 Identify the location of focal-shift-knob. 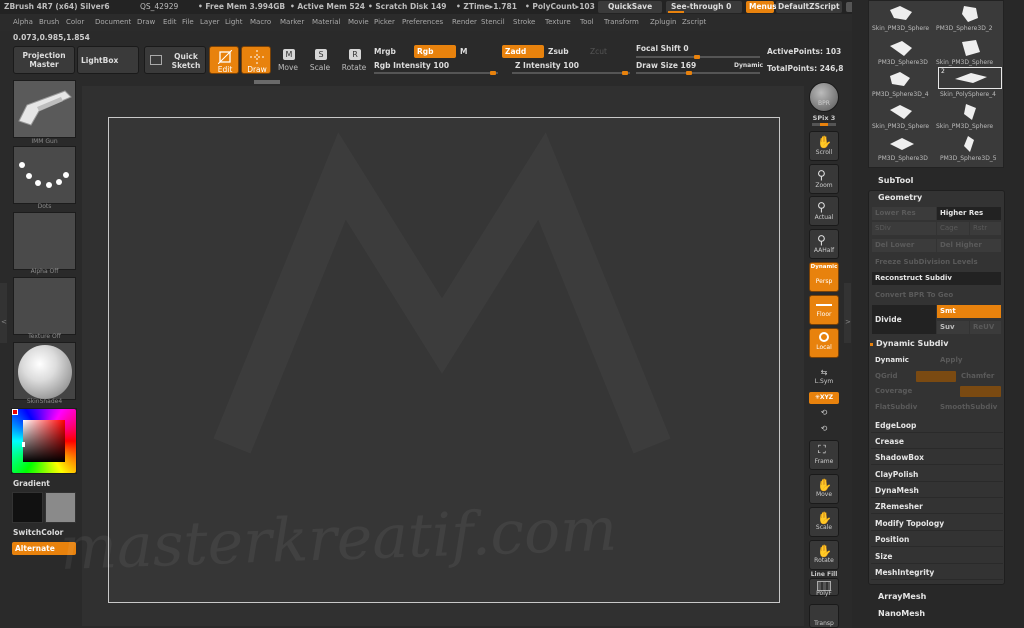
(697, 57).